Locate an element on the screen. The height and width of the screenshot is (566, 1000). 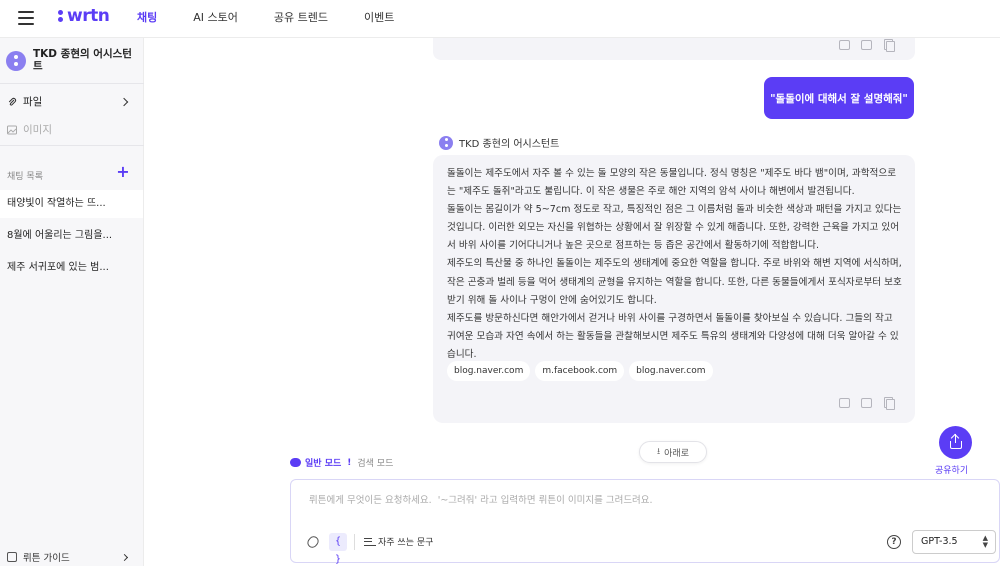
wrtn-logo: wrtn is located at coordinates (84, 16).